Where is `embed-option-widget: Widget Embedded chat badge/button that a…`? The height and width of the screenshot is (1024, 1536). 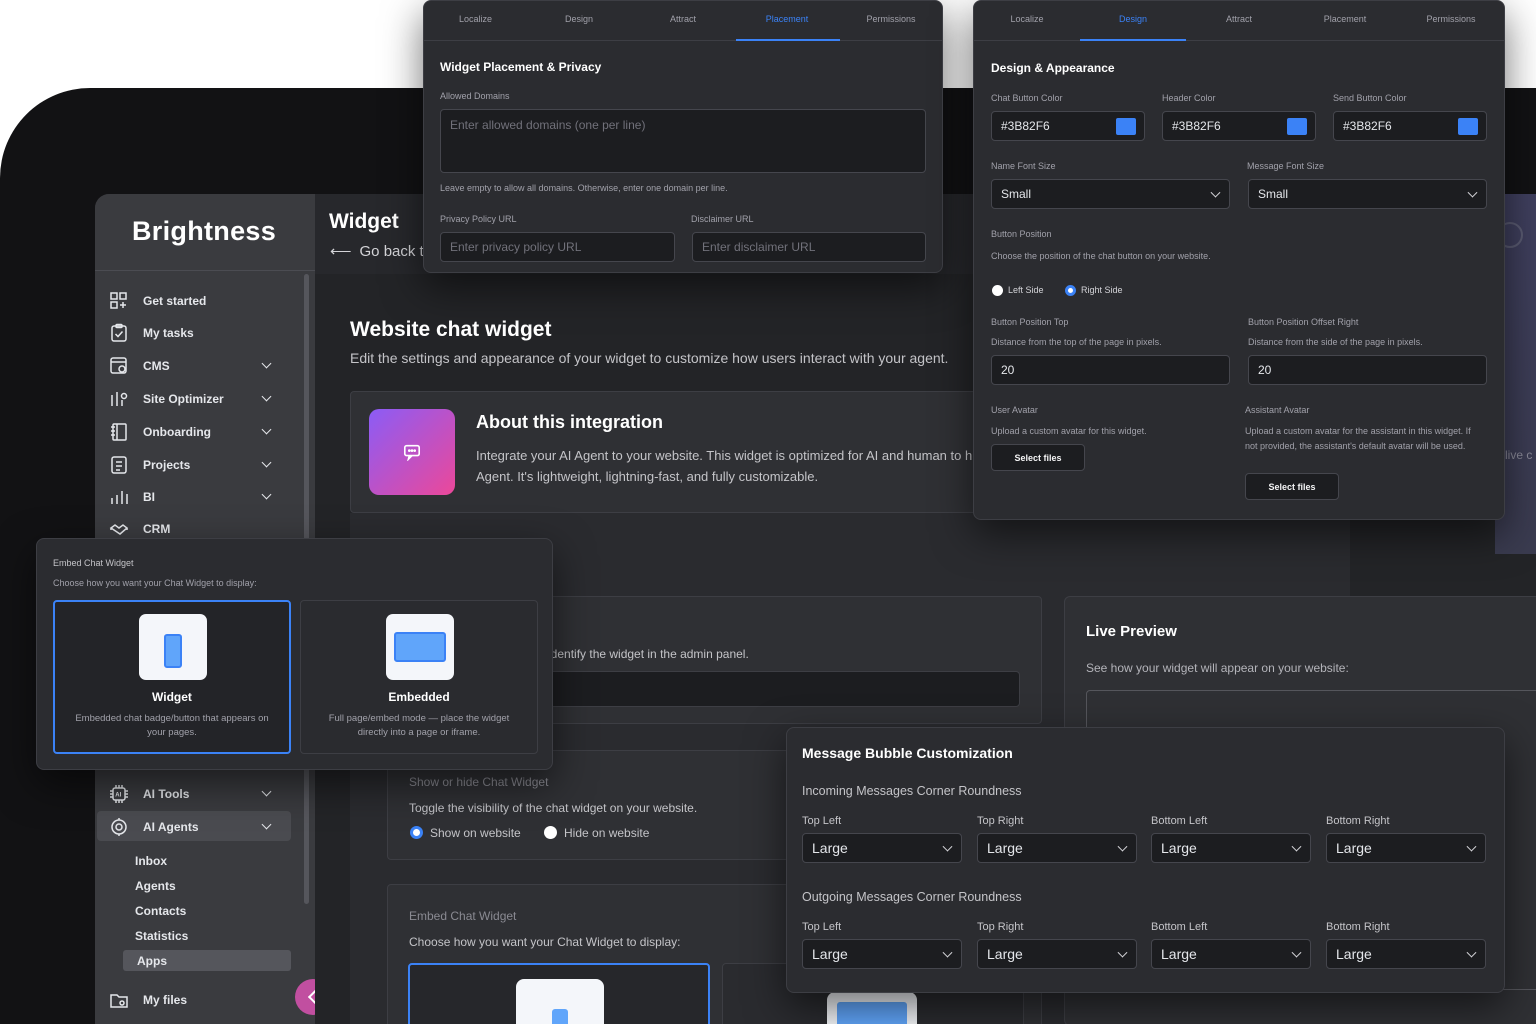
embed-option-widget: Widget Embedded chat badge/button that a… is located at coordinates (172, 677).